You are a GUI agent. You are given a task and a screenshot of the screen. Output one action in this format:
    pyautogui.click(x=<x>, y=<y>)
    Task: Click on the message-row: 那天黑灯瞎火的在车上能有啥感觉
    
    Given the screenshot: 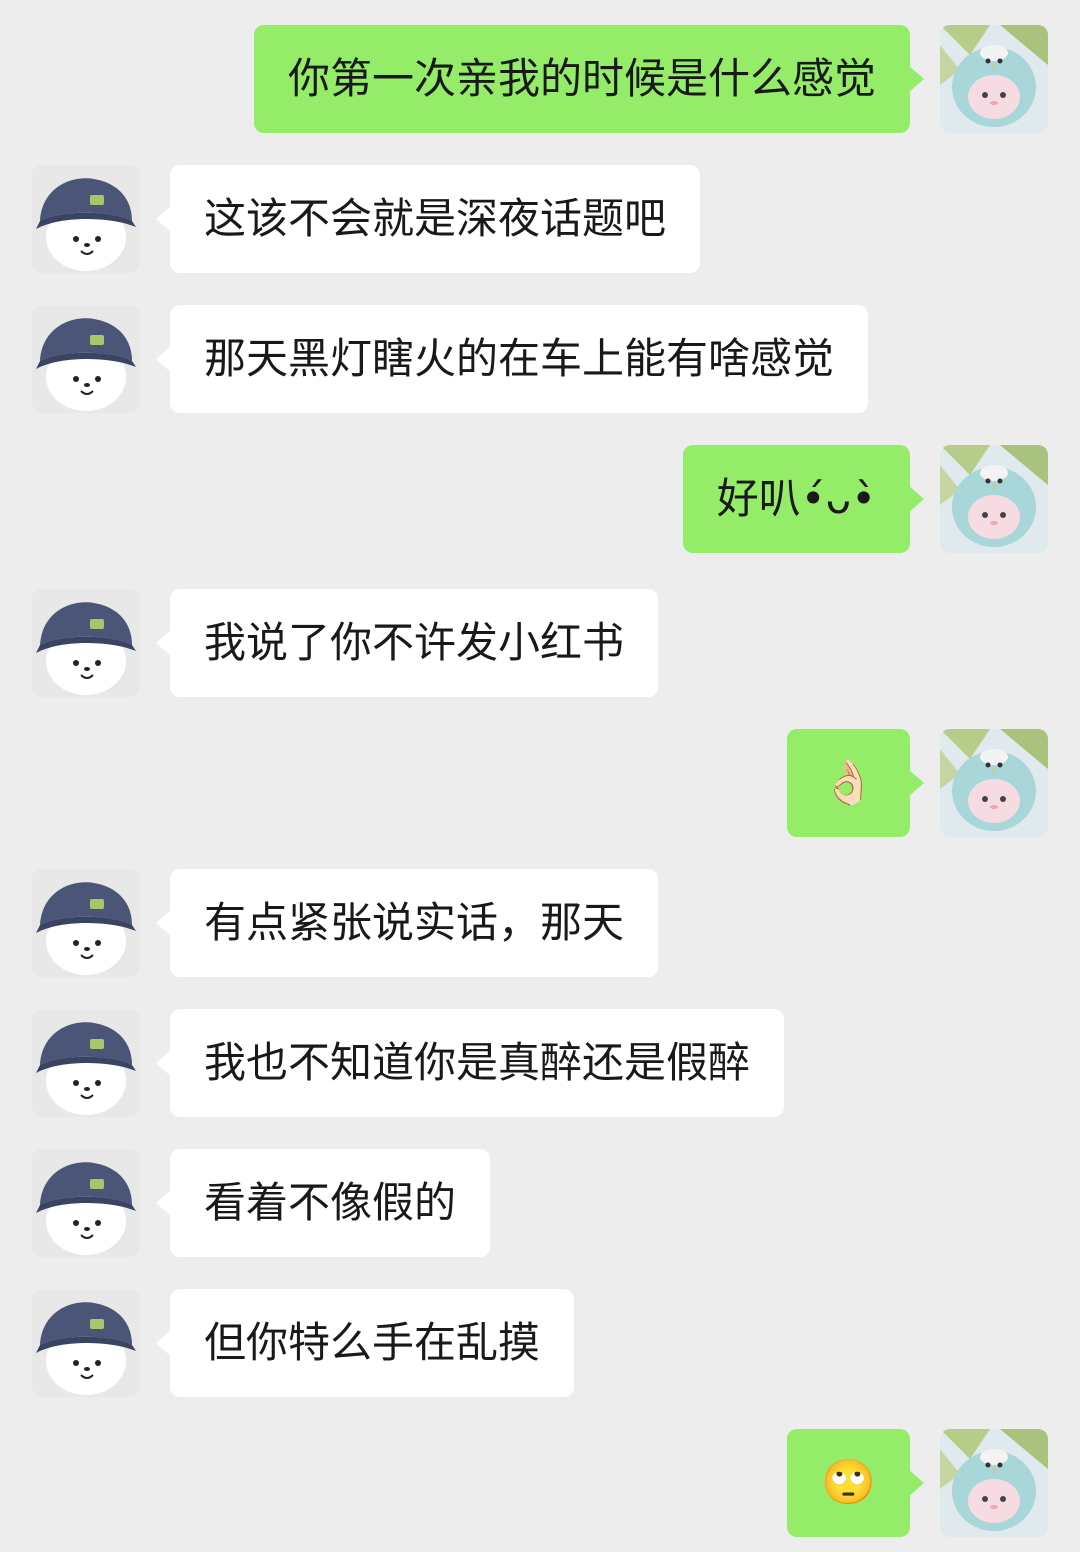 What is the action you would take?
    pyautogui.click(x=540, y=359)
    